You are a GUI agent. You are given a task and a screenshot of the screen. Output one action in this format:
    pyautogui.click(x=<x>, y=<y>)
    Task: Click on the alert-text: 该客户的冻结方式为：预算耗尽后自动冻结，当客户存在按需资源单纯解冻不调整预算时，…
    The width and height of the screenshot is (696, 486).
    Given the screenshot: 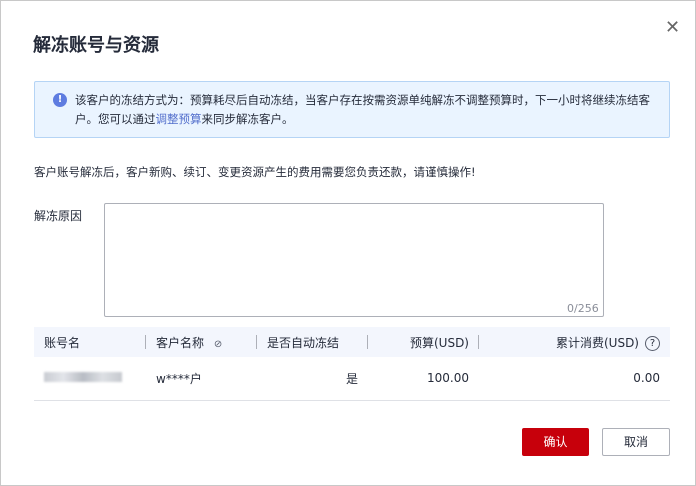 What is the action you would take?
    pyautogui.click(x=368, y=110)
    